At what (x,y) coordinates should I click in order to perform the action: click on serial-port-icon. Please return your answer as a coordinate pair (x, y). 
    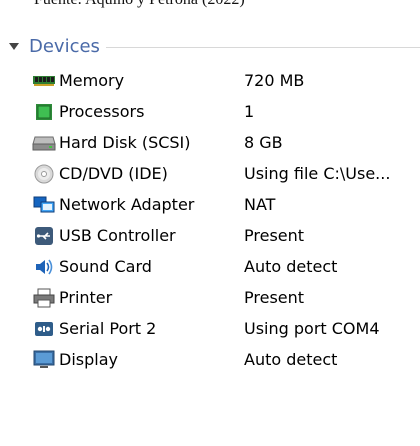
    Looking at the image, I should click on (44, 329).